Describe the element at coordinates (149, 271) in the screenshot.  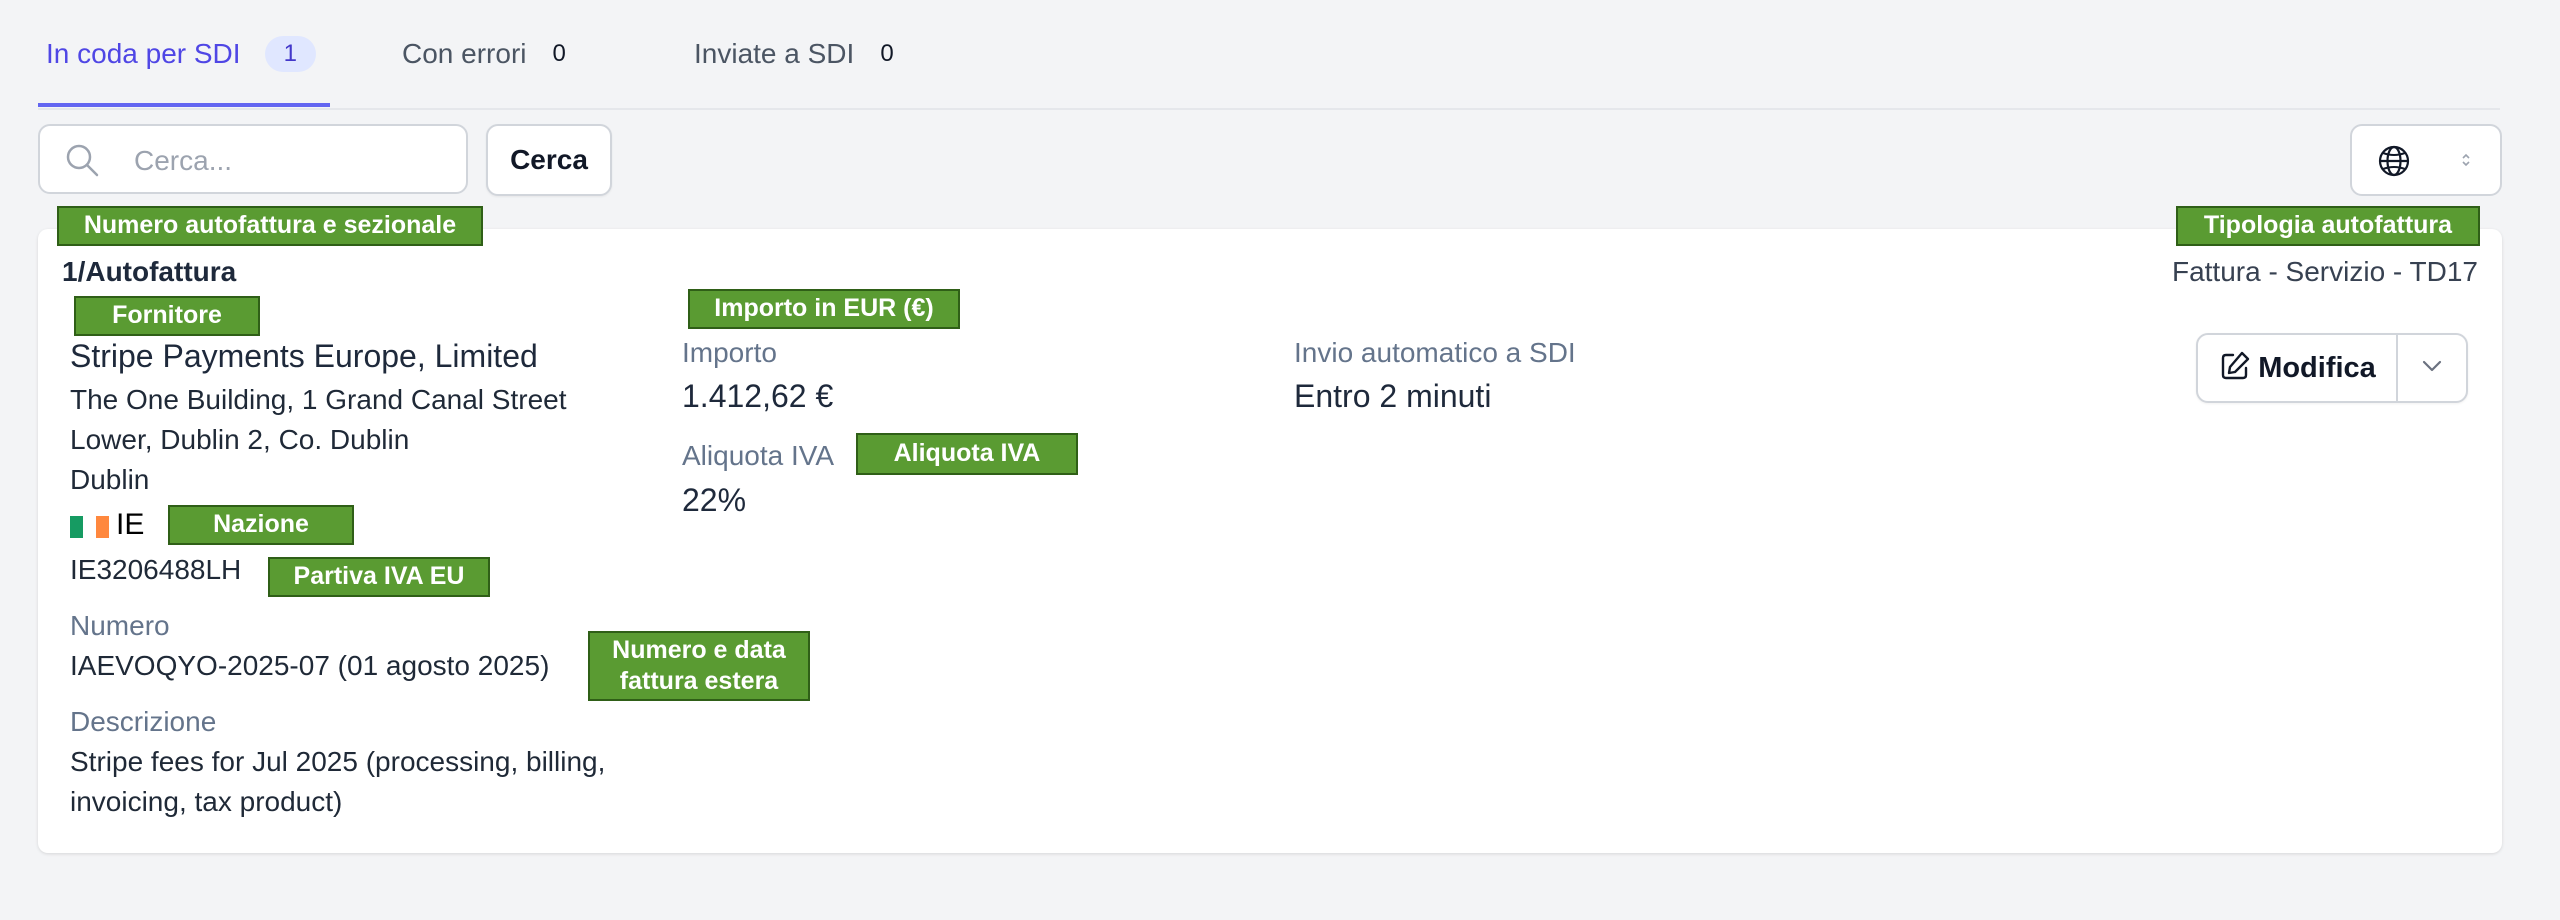
I see `invoice-number: 1/Autofattura` at that location.